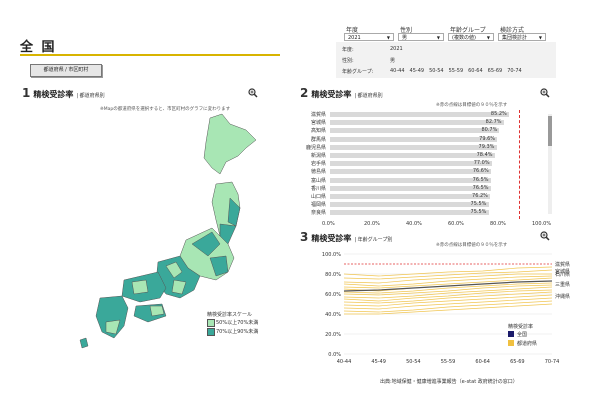 The image size is (600, 400). I want to click on bar-value-label: 79.6%, so click(487, 138).